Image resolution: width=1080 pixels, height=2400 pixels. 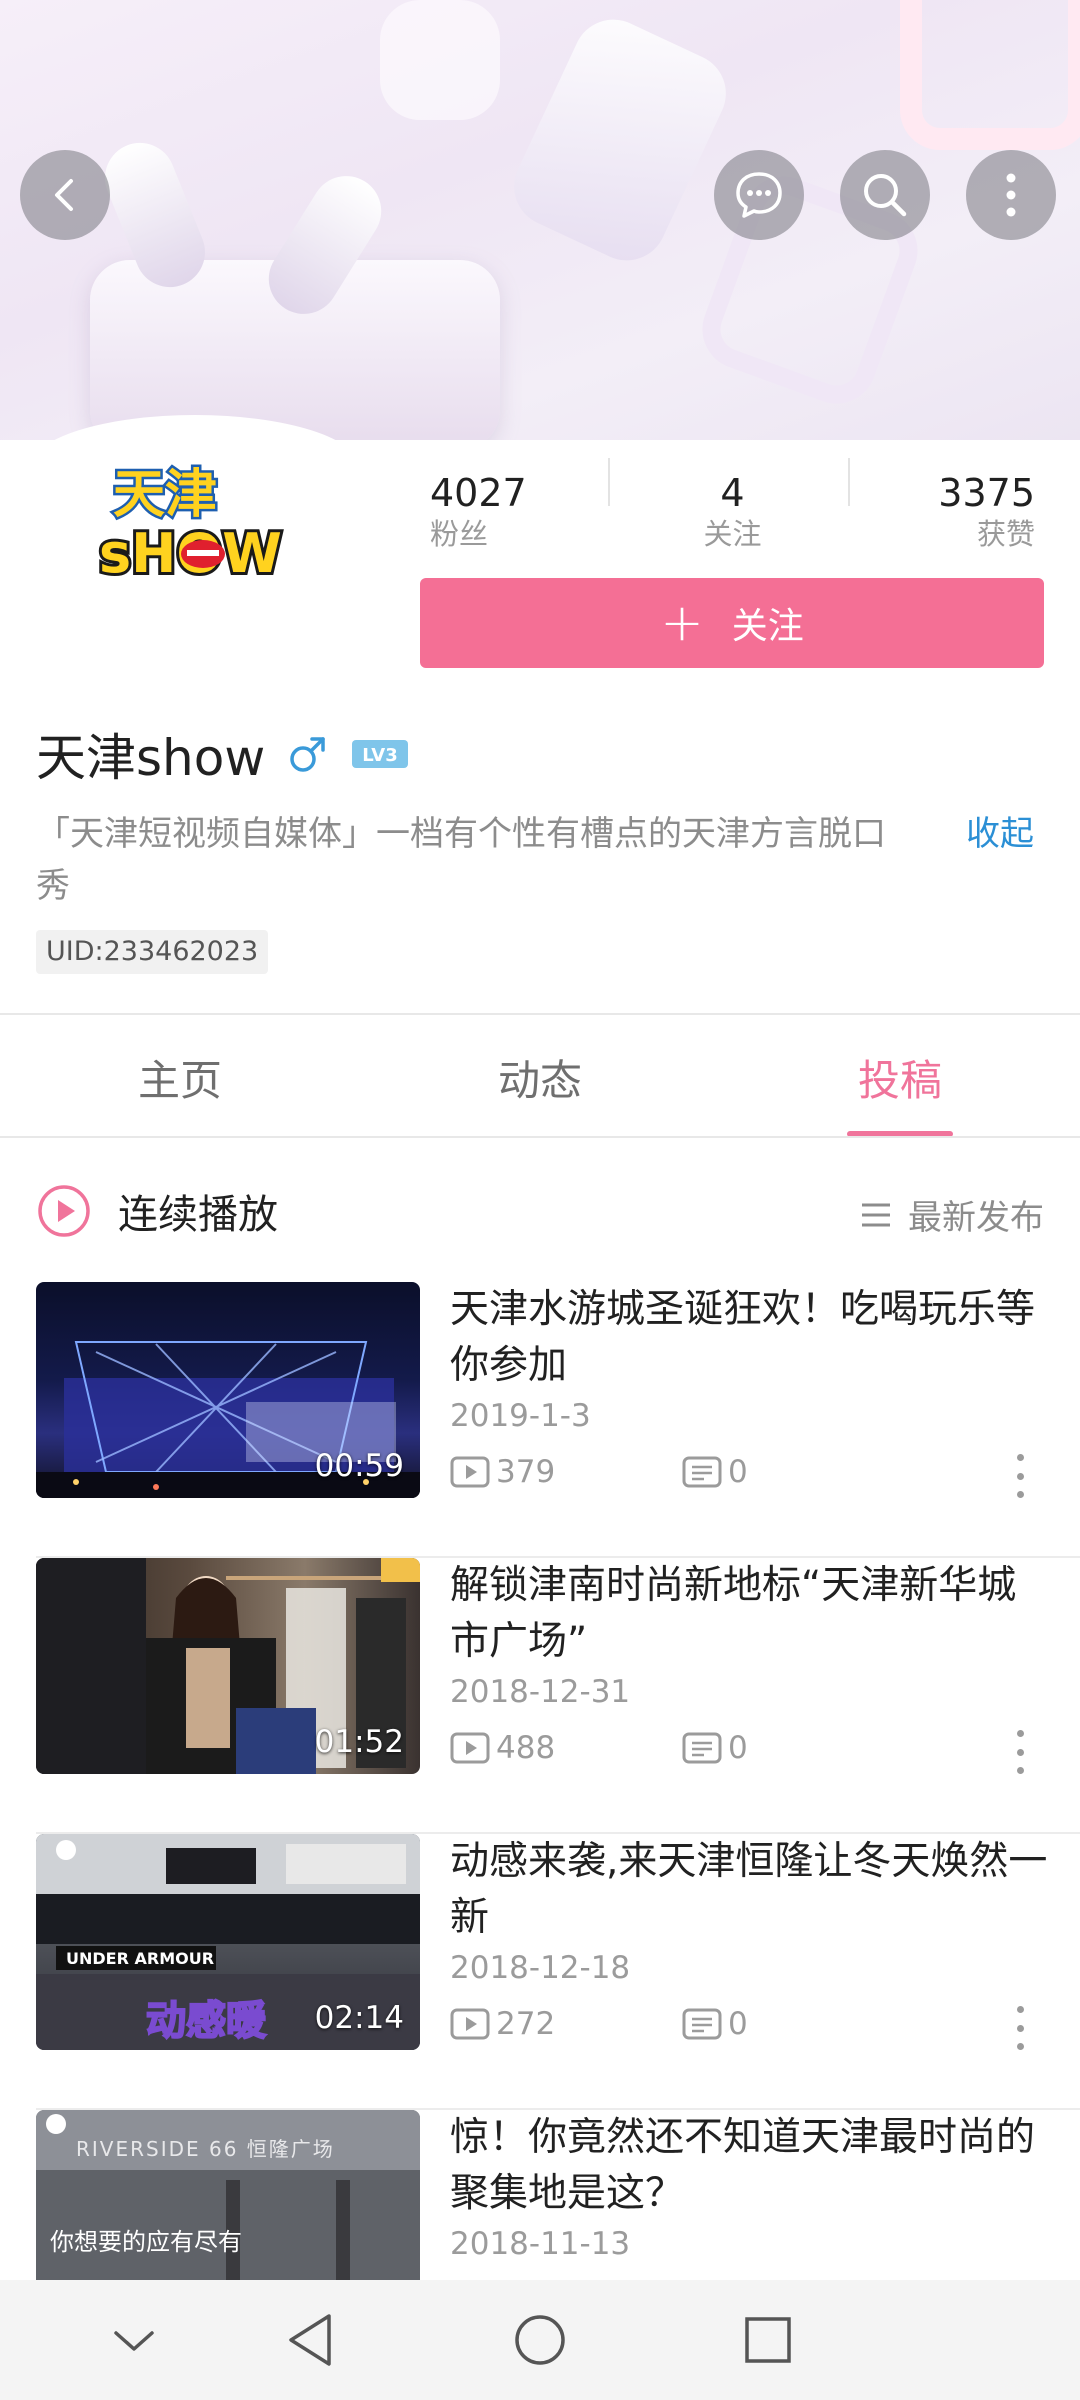 I want to click on recents-square-icon, so click(x=768, y=2340).